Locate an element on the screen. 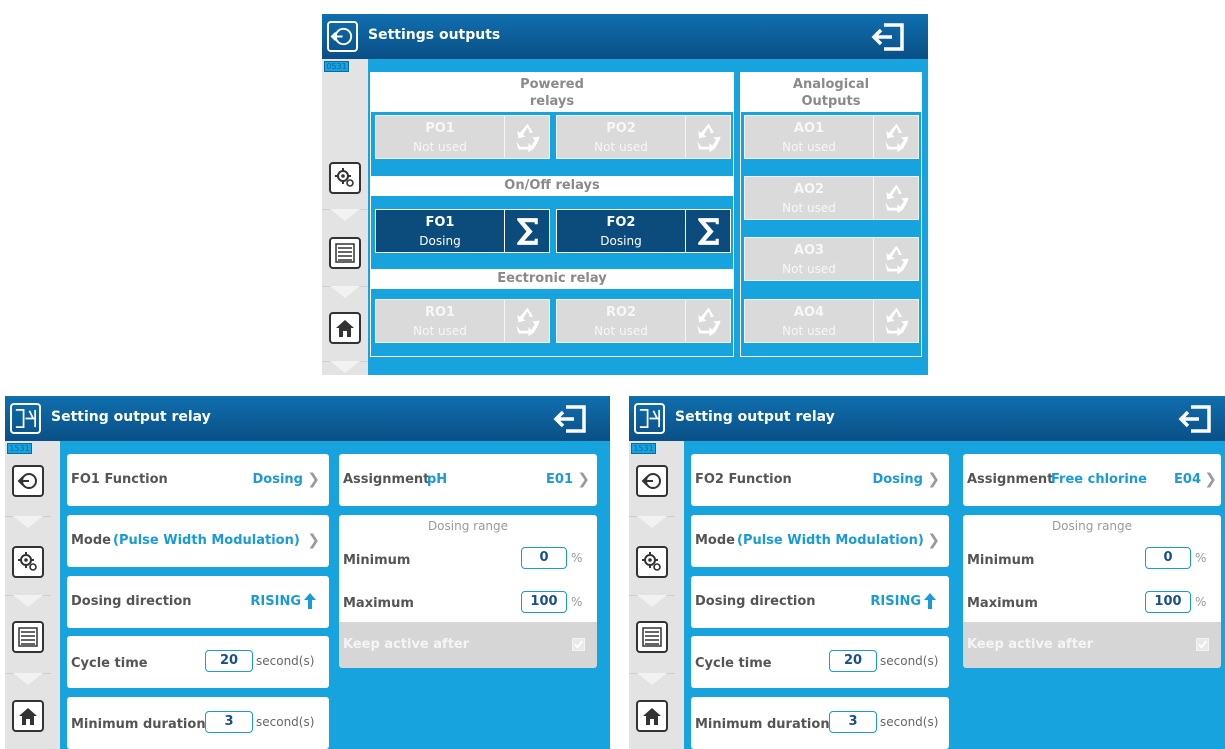 This screenshot has height=749, width=1225. tile-po1: PO1 Not used is located at coordinates (462, 137).